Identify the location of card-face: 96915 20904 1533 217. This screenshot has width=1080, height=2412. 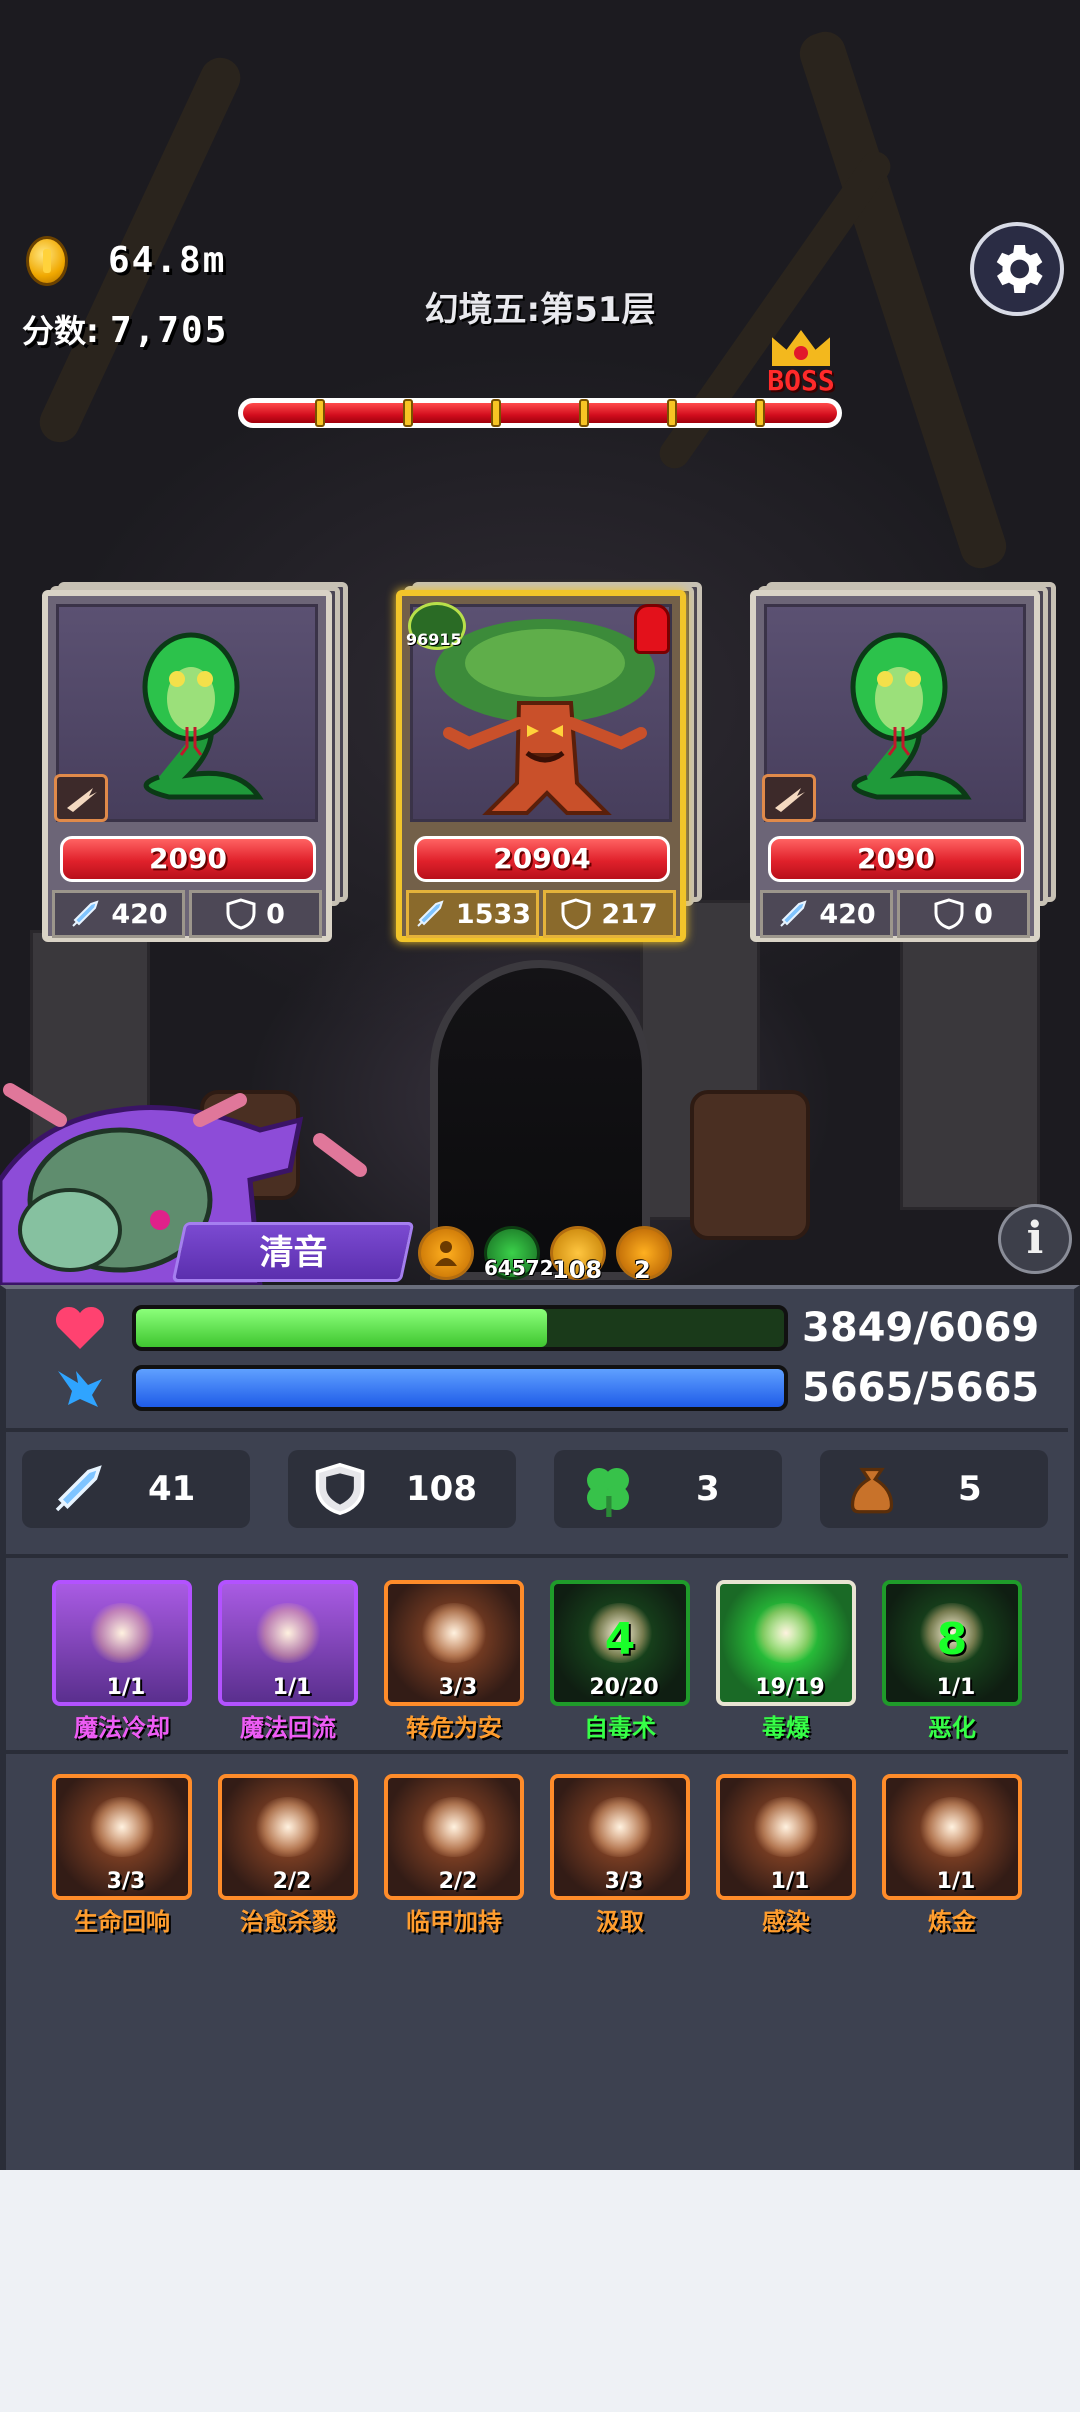
(541, 766).